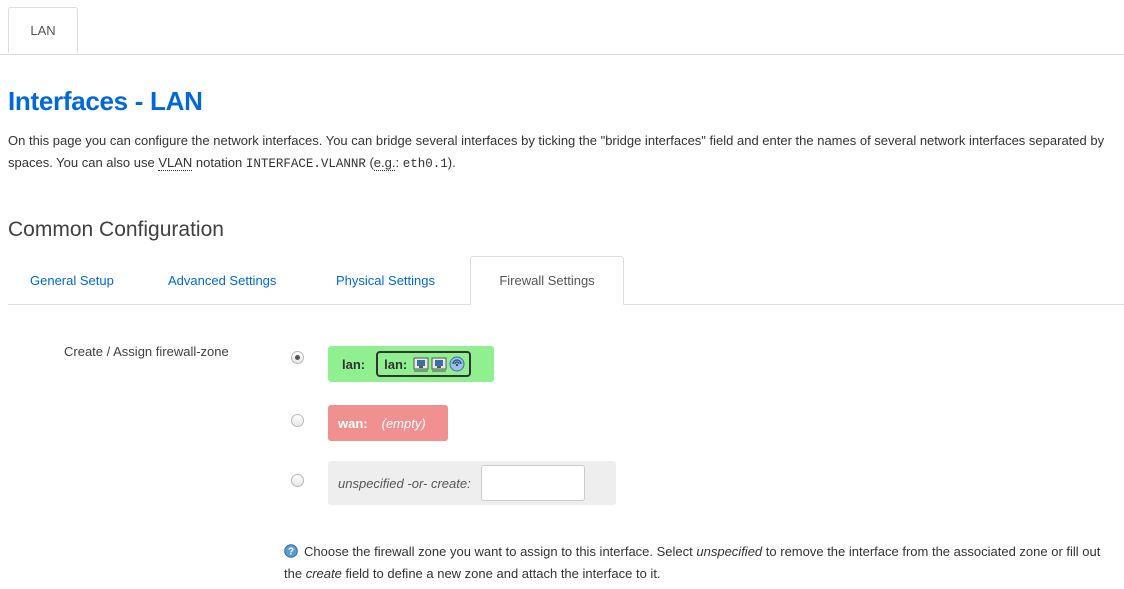  I want to click on firewall-zone-label: Create / Assign firewall-zone, so click(146, 351).